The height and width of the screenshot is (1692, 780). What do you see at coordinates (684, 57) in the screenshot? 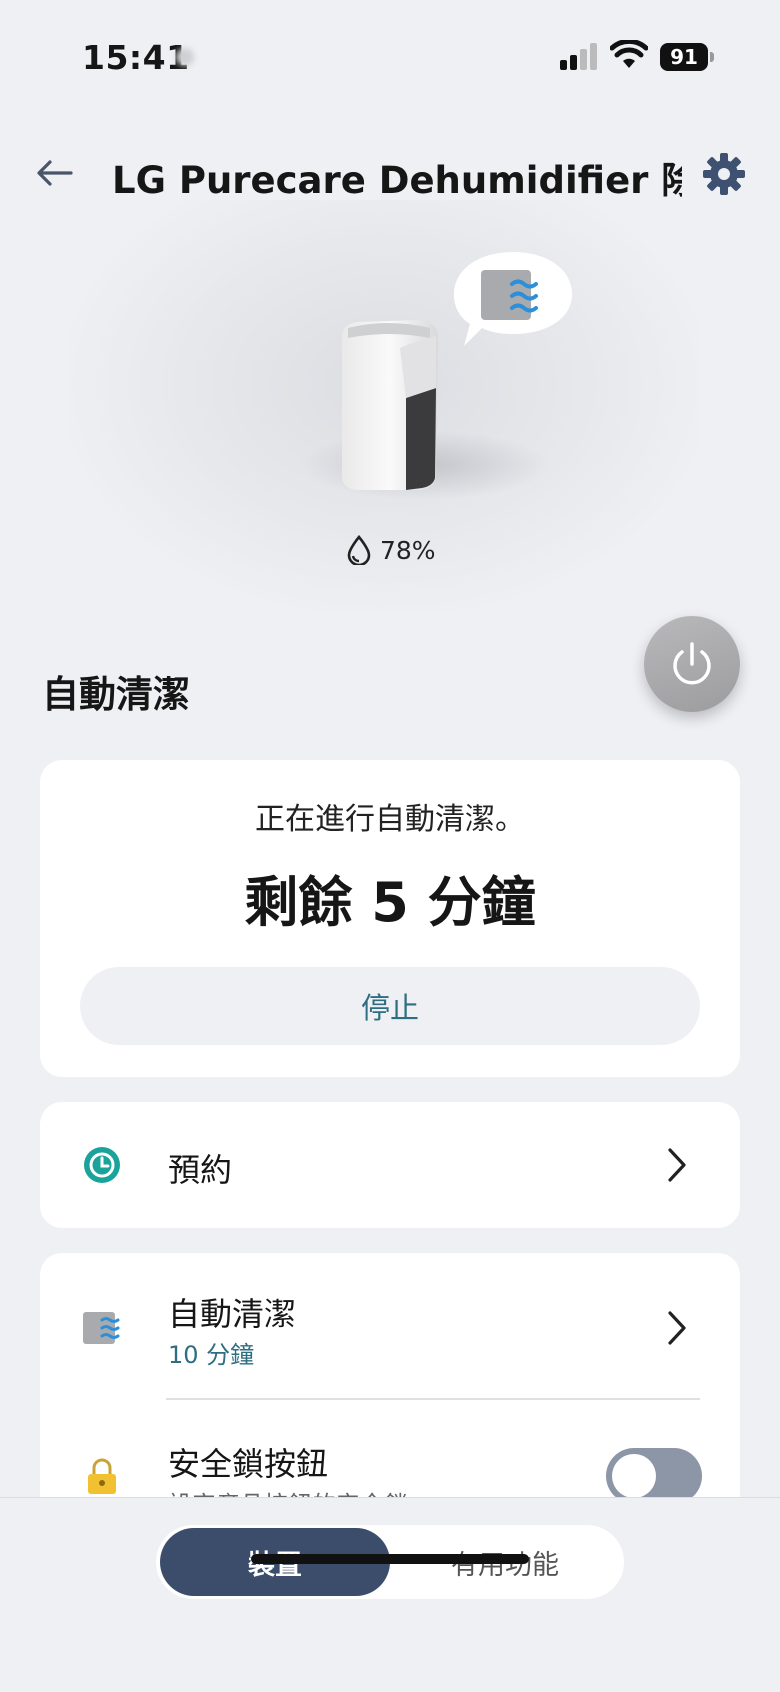
I see `battery-level: 91` at bounding box center [684, 57].